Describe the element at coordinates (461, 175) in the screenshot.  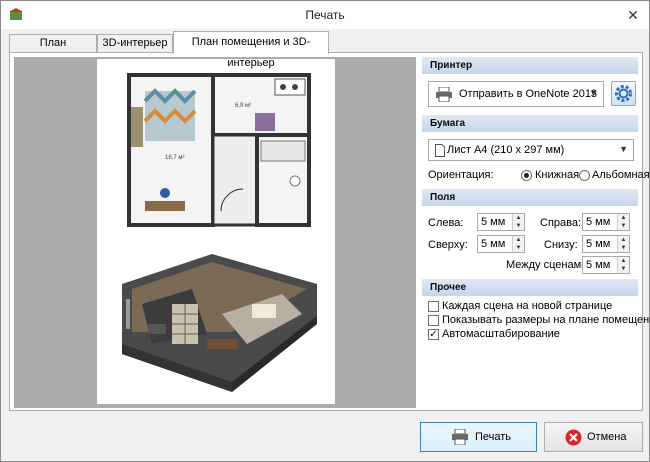
I see `orientation-label: Ориентация:` at that location.